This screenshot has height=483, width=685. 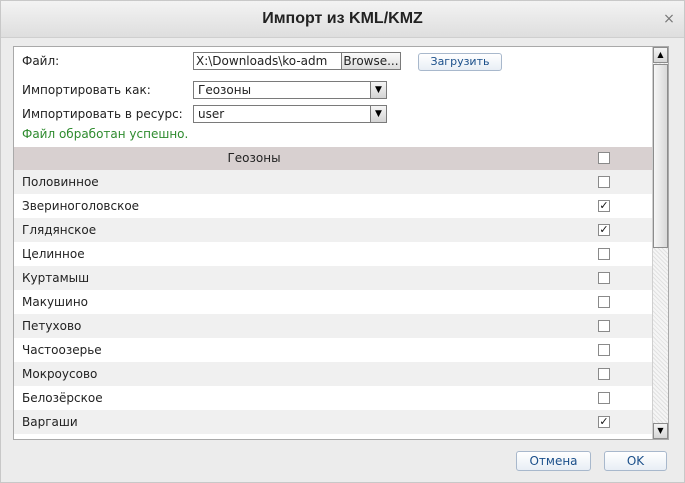 I want to click on geozone-name: Глядянское, so click(x=59, y=230).